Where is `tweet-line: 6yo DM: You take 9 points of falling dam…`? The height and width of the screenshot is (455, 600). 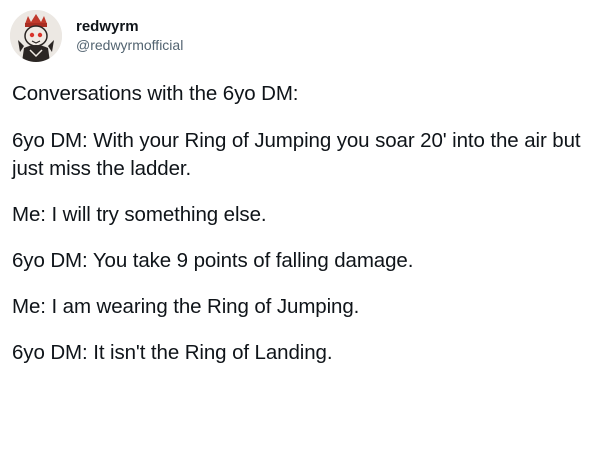 tweet-line: 6yo DM: You take 9 points of falling dam… is located at coordinates (213, 260).